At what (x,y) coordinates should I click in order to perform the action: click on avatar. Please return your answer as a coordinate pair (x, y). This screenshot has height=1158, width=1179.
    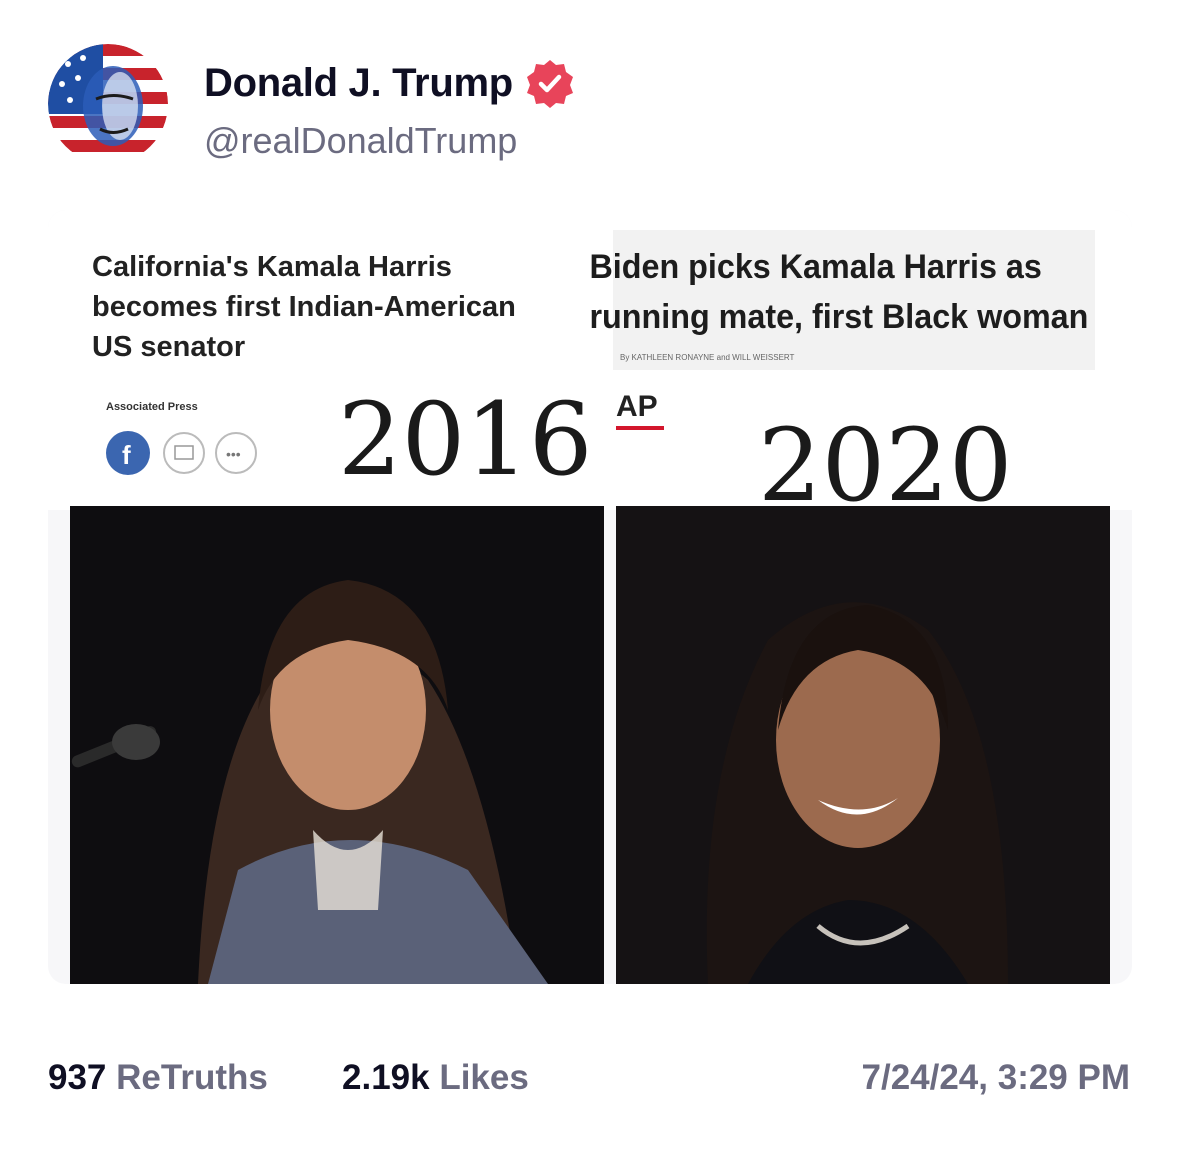
    Looking at the image, I should click on (108, 104).